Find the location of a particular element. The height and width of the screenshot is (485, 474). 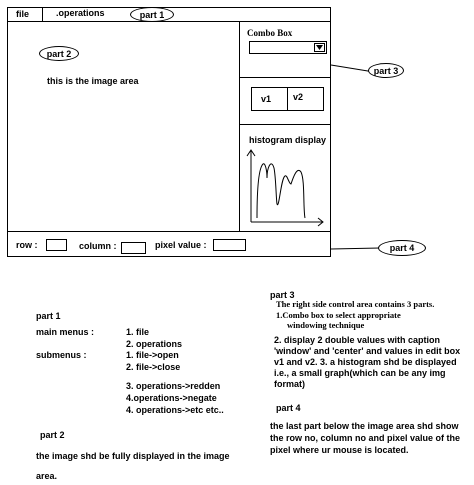

part3-item2-line4: i.e., a small graph(which can be any img is located at coordinates (360, 373).